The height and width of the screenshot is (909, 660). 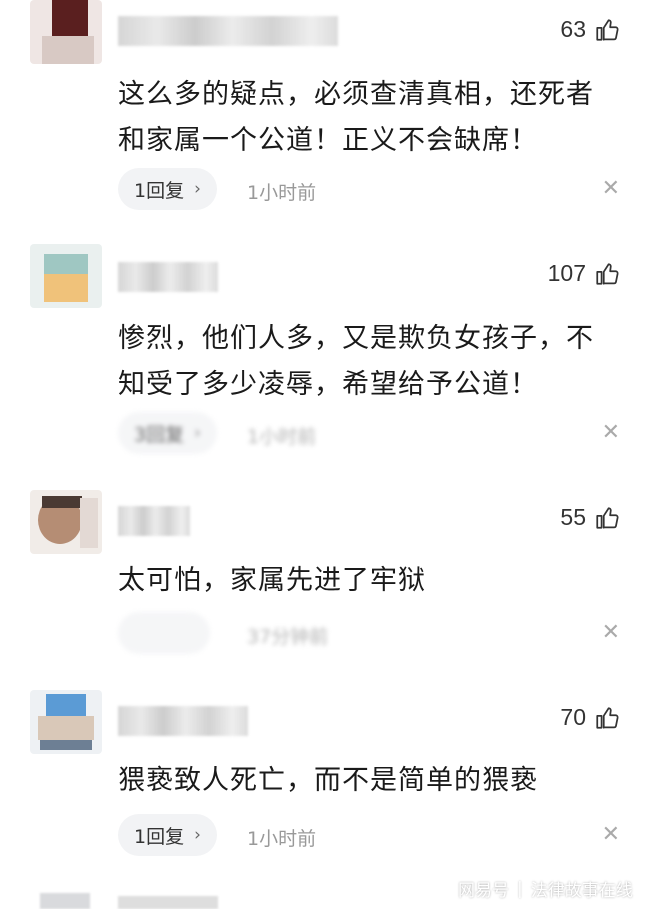 I want to click on like-count: 107, so click(x=584, y=273).